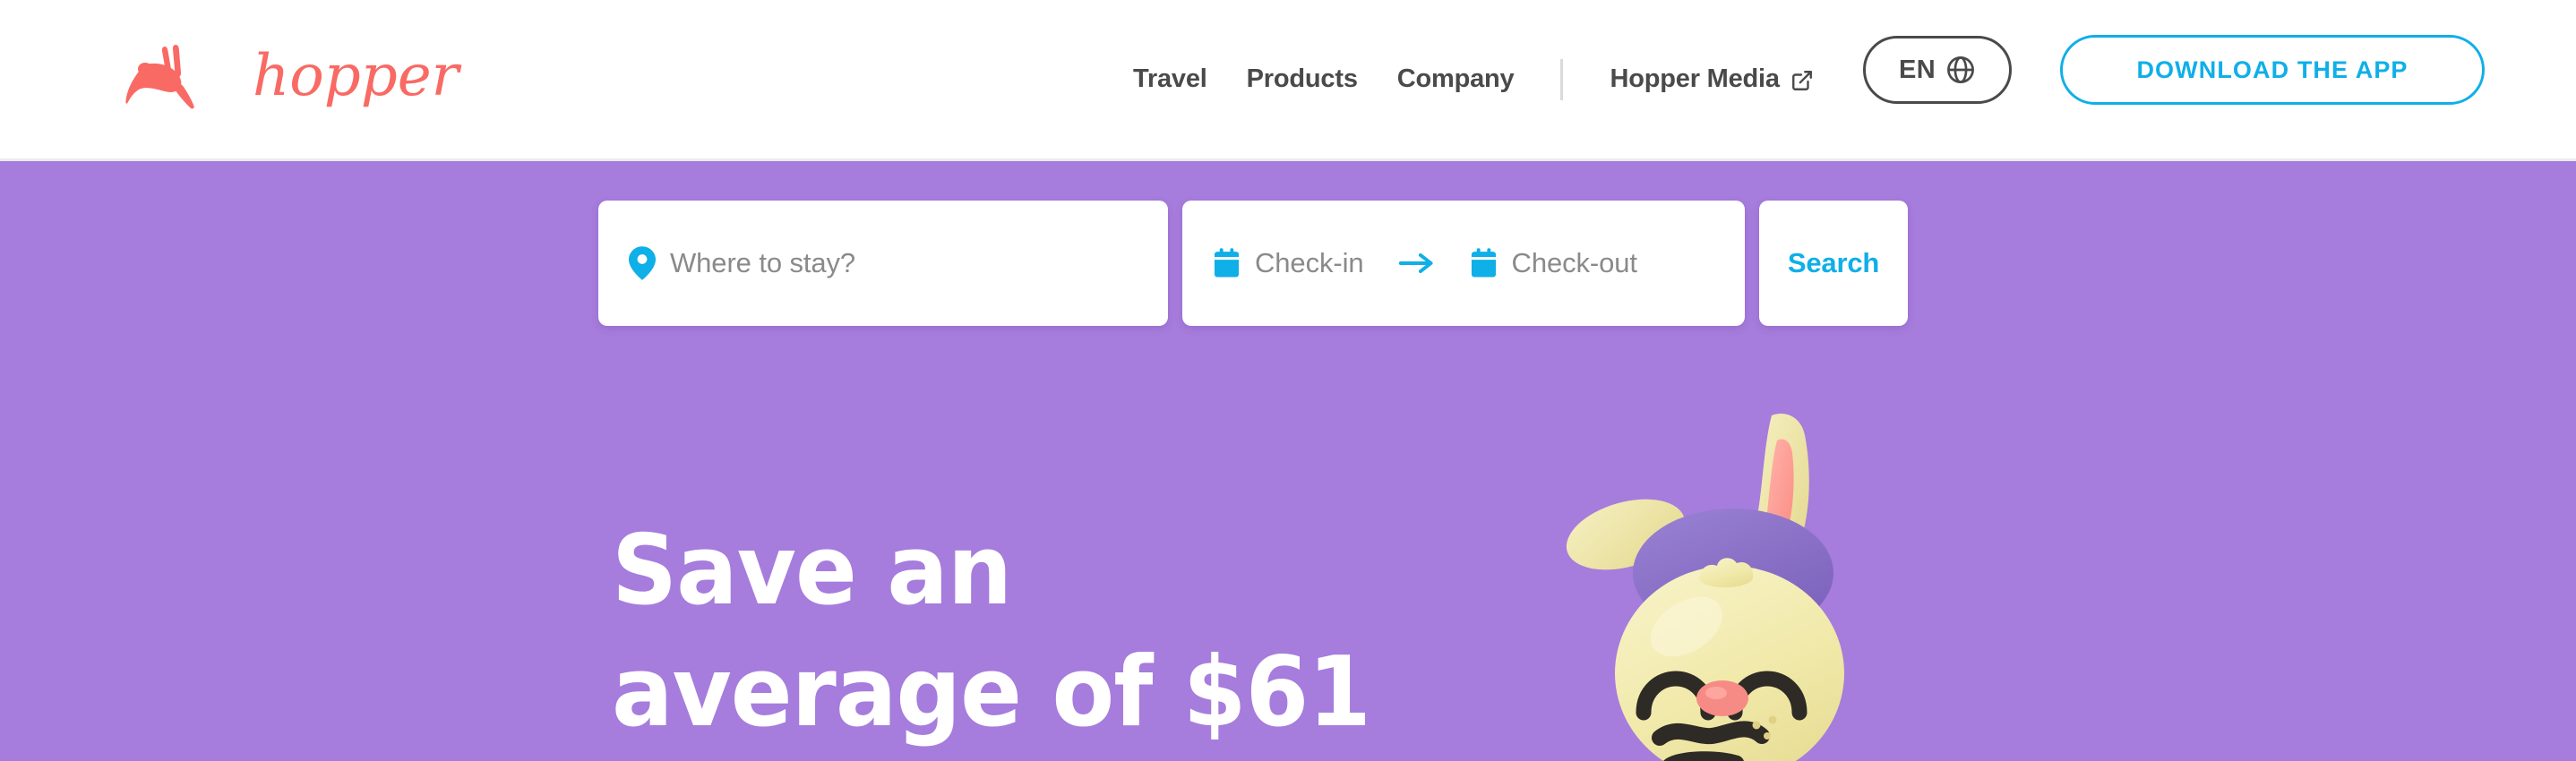 The width and height of the screenshot is (2576, 761). What do you see at coordinates (642, 263) in the screenshot?
I see `map-pin-icon` at bounding box center [642, 263].